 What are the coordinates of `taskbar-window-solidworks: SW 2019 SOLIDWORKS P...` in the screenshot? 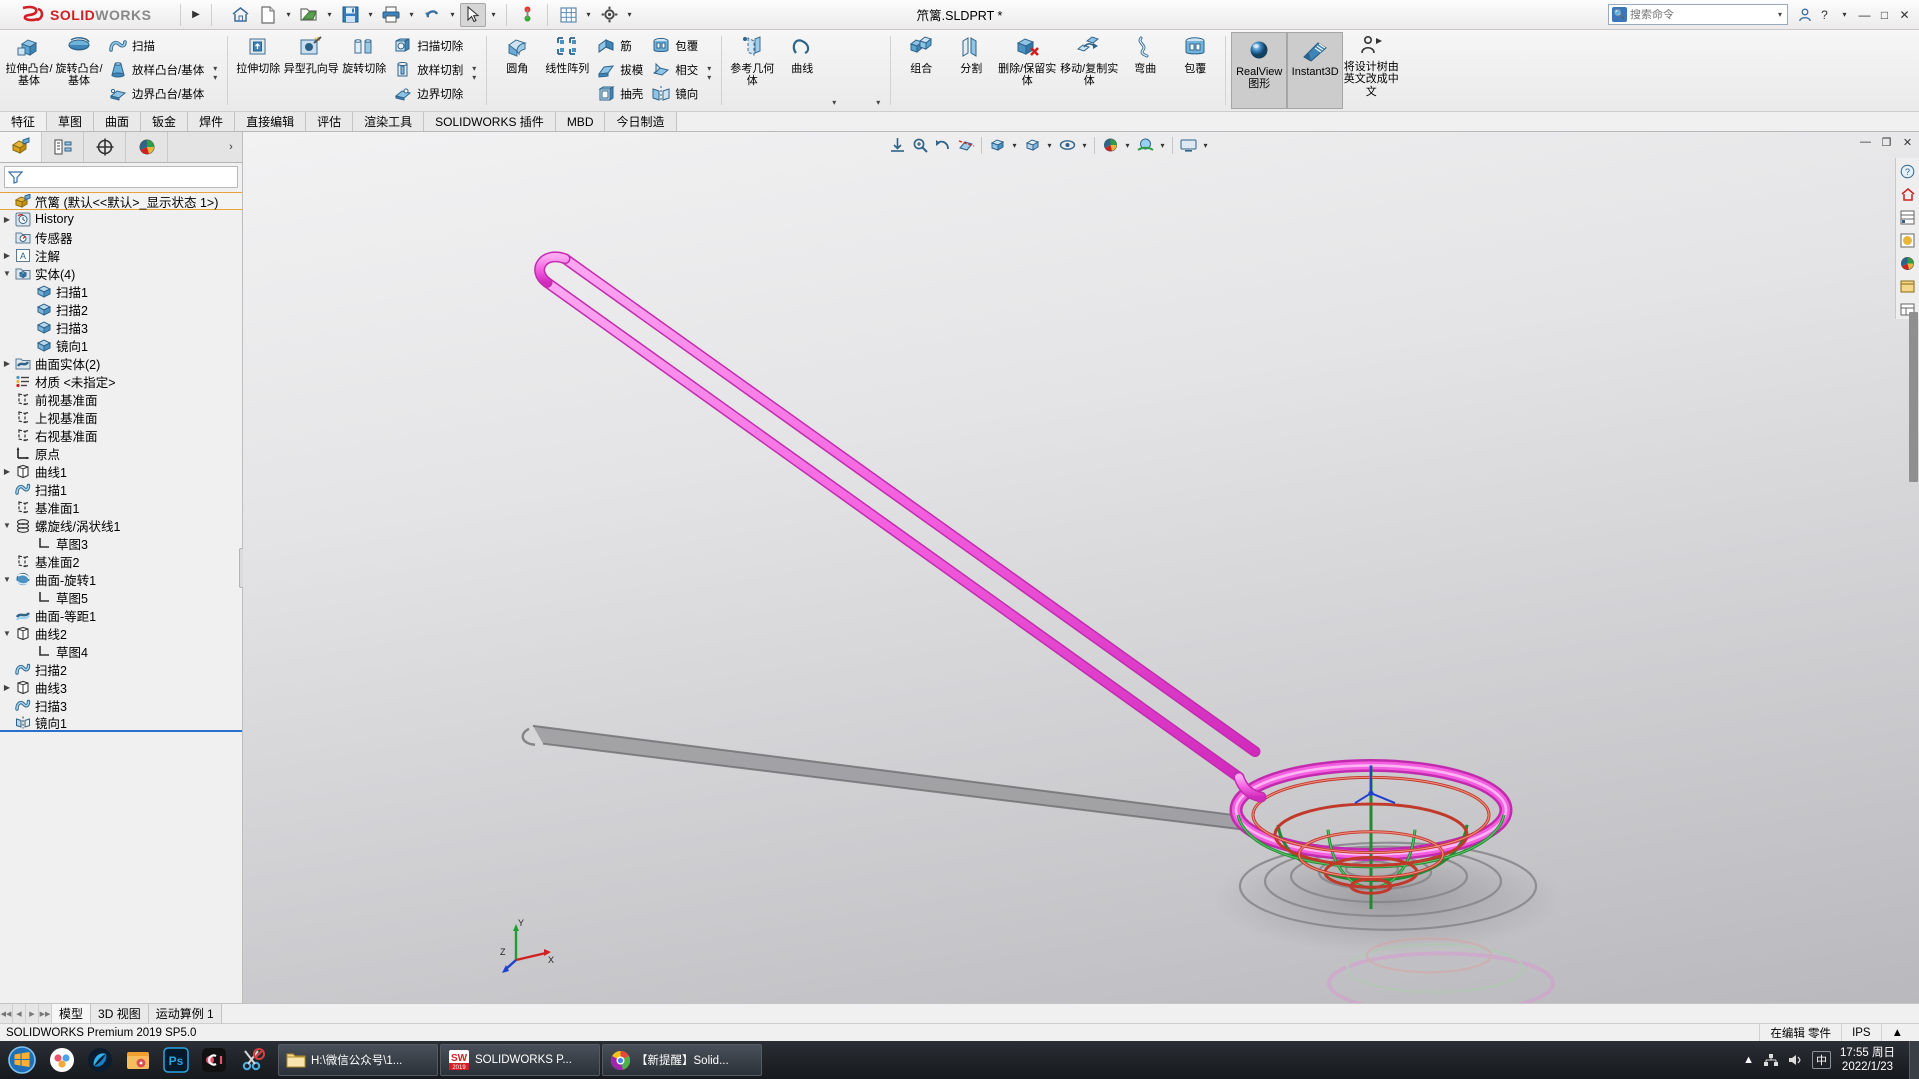 It's located at (520, 1060).